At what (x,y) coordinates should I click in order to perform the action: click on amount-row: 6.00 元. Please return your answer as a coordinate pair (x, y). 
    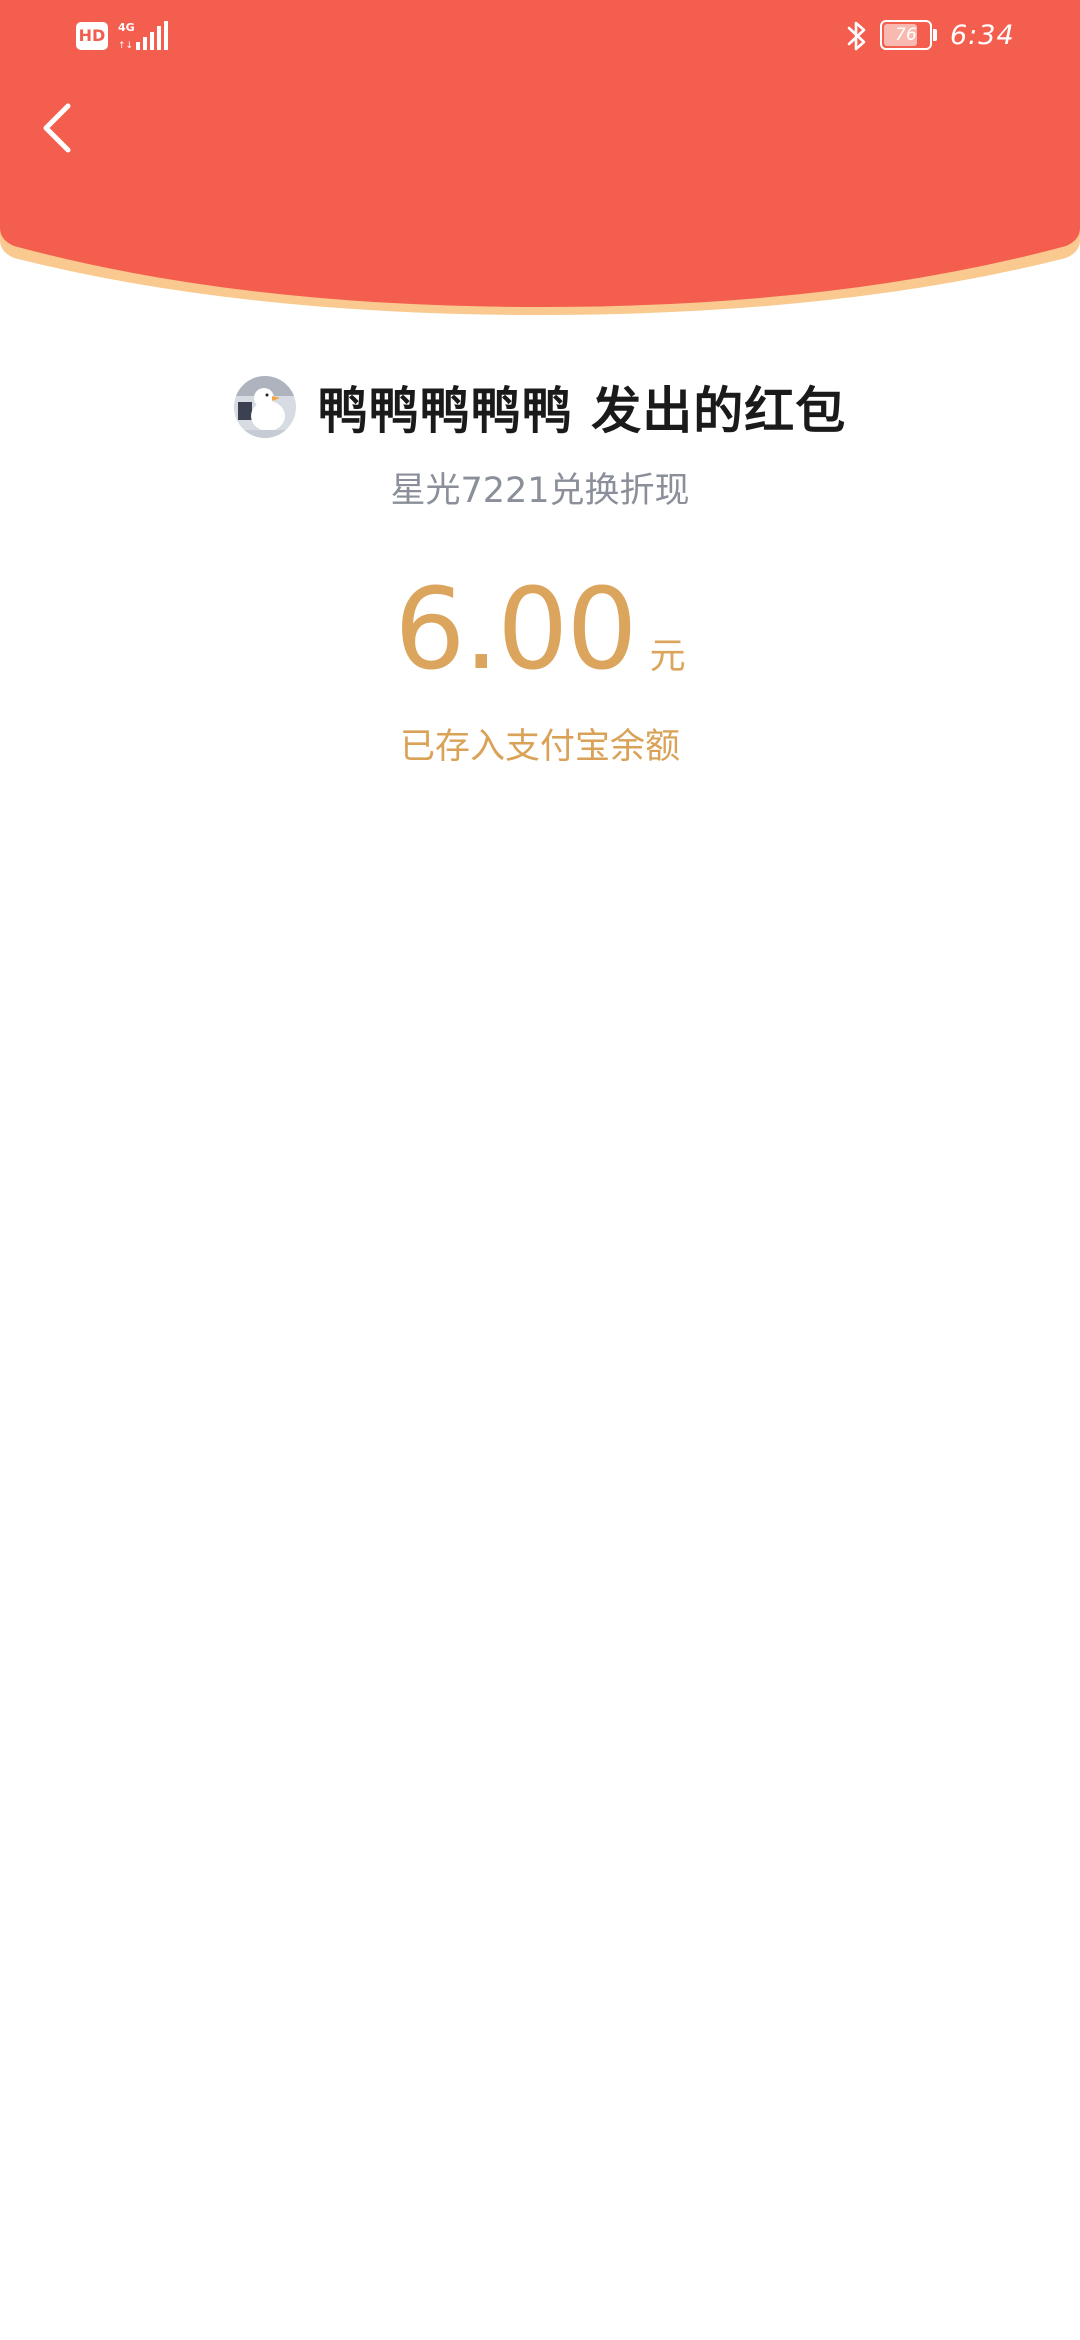
    Looking at the image, I should click on (540, 630).